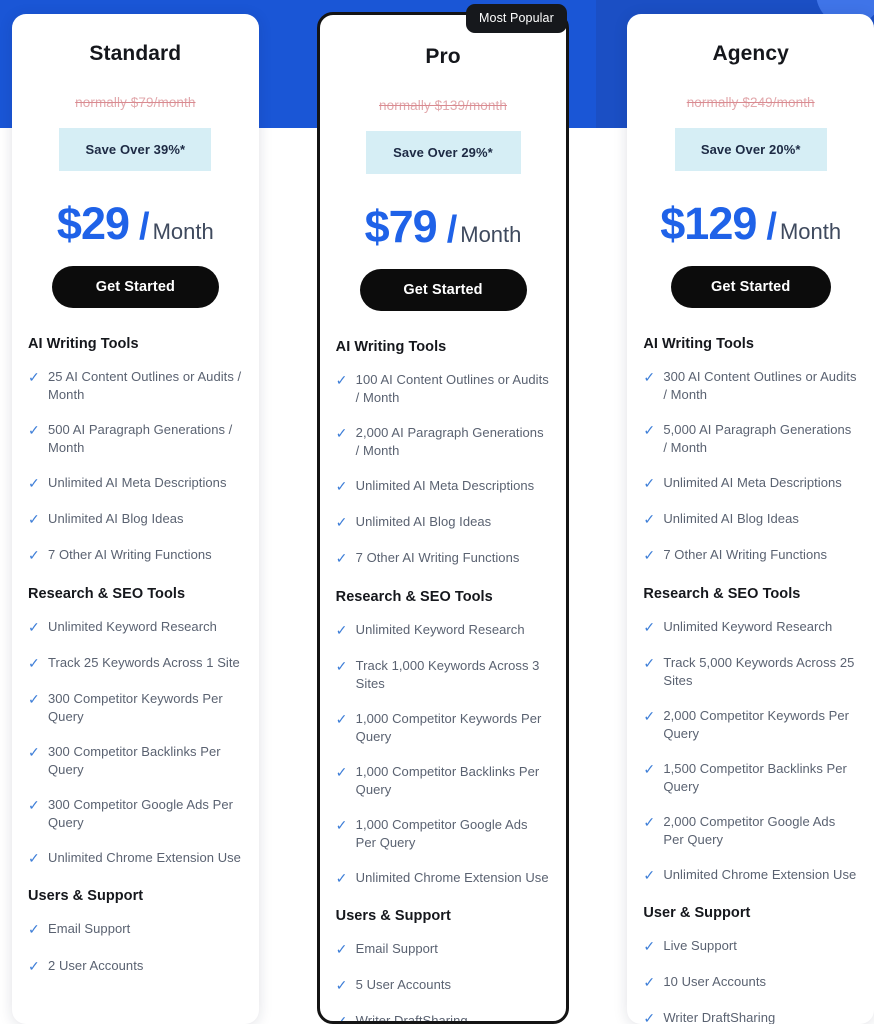  I want to click on savings-badge-standard: Save Over 39%*, so click(135, 149).